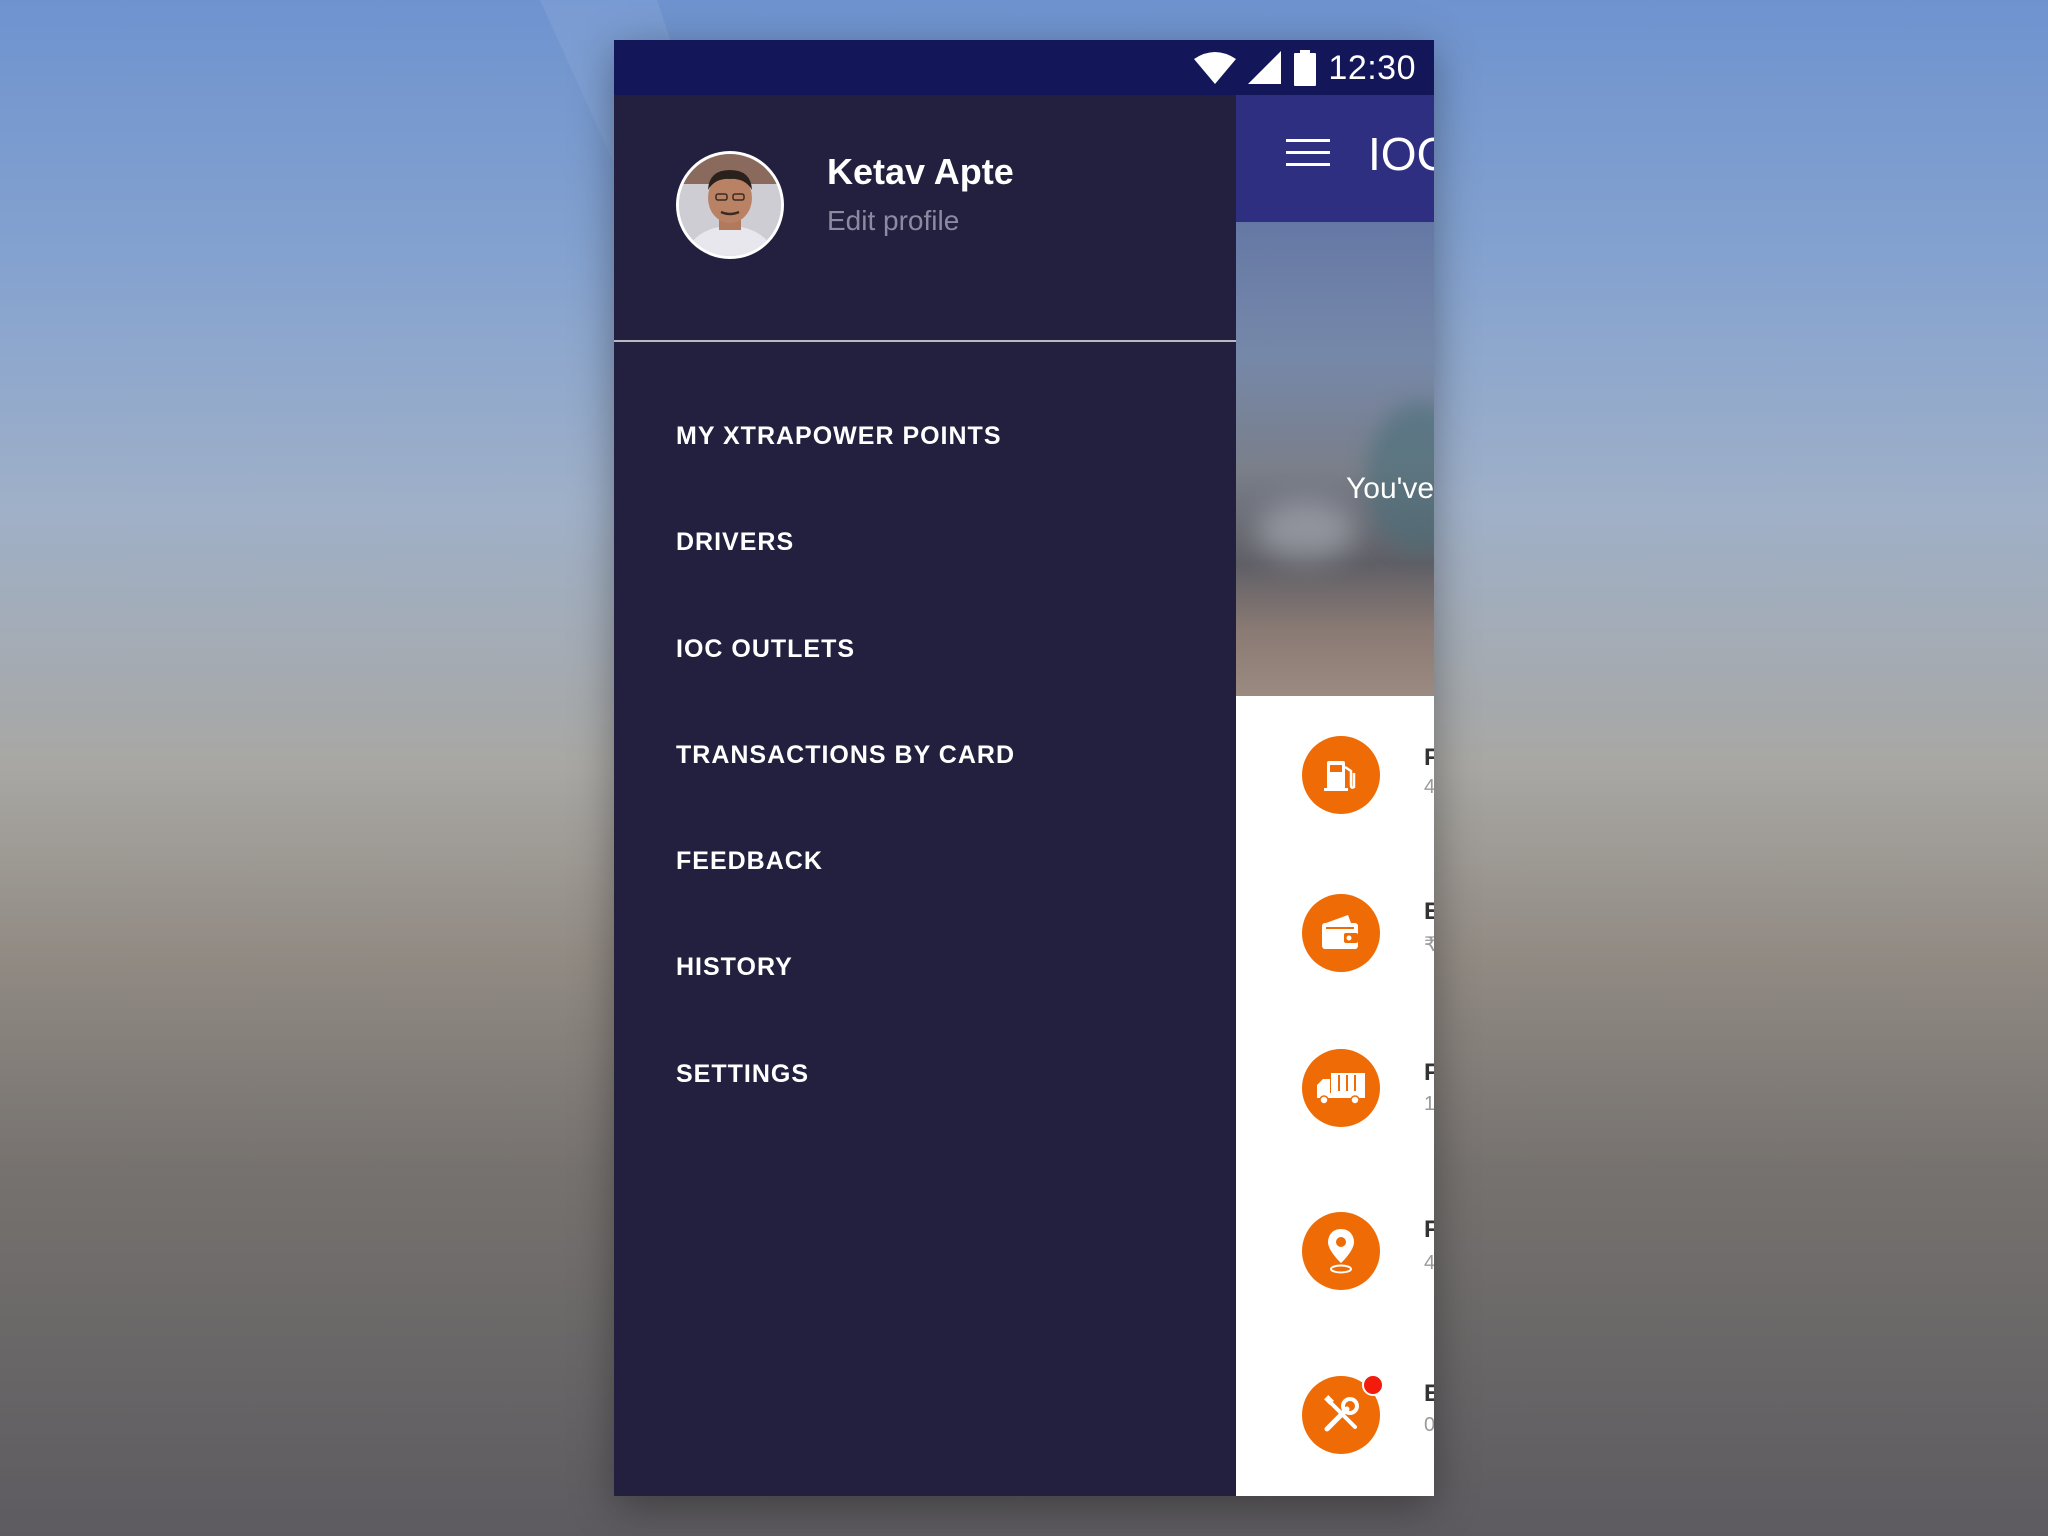 Image resolution: width=2048 pixels, height=1536 pixels. What do you see at coordinates (1401, 154) in the screenshot?
I see `app-title: IOC` at bounding box center [1401, 154].